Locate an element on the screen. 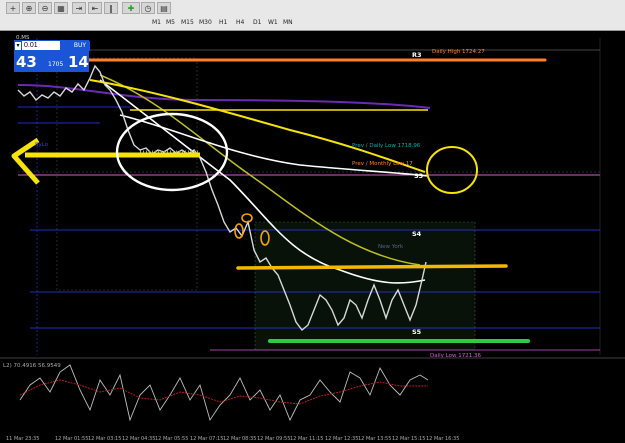  timeframe-m15: M15 is located at coordinates (187, 22).